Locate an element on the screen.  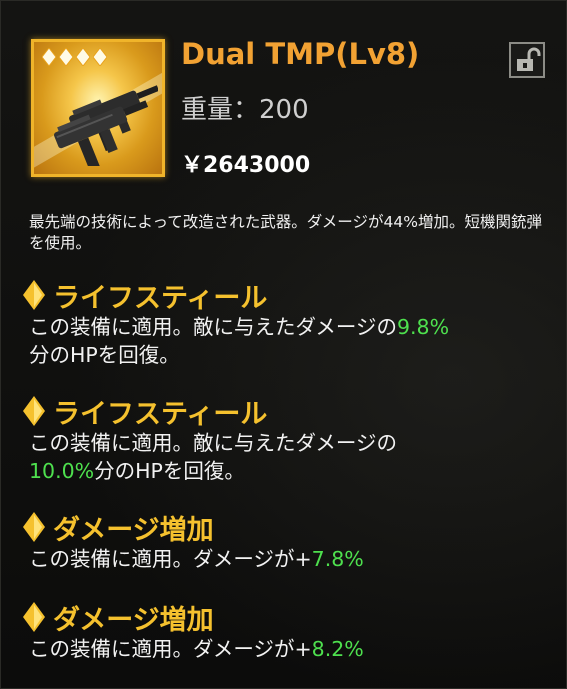
submachine-gun-icon is located at coordinates (105, 125).